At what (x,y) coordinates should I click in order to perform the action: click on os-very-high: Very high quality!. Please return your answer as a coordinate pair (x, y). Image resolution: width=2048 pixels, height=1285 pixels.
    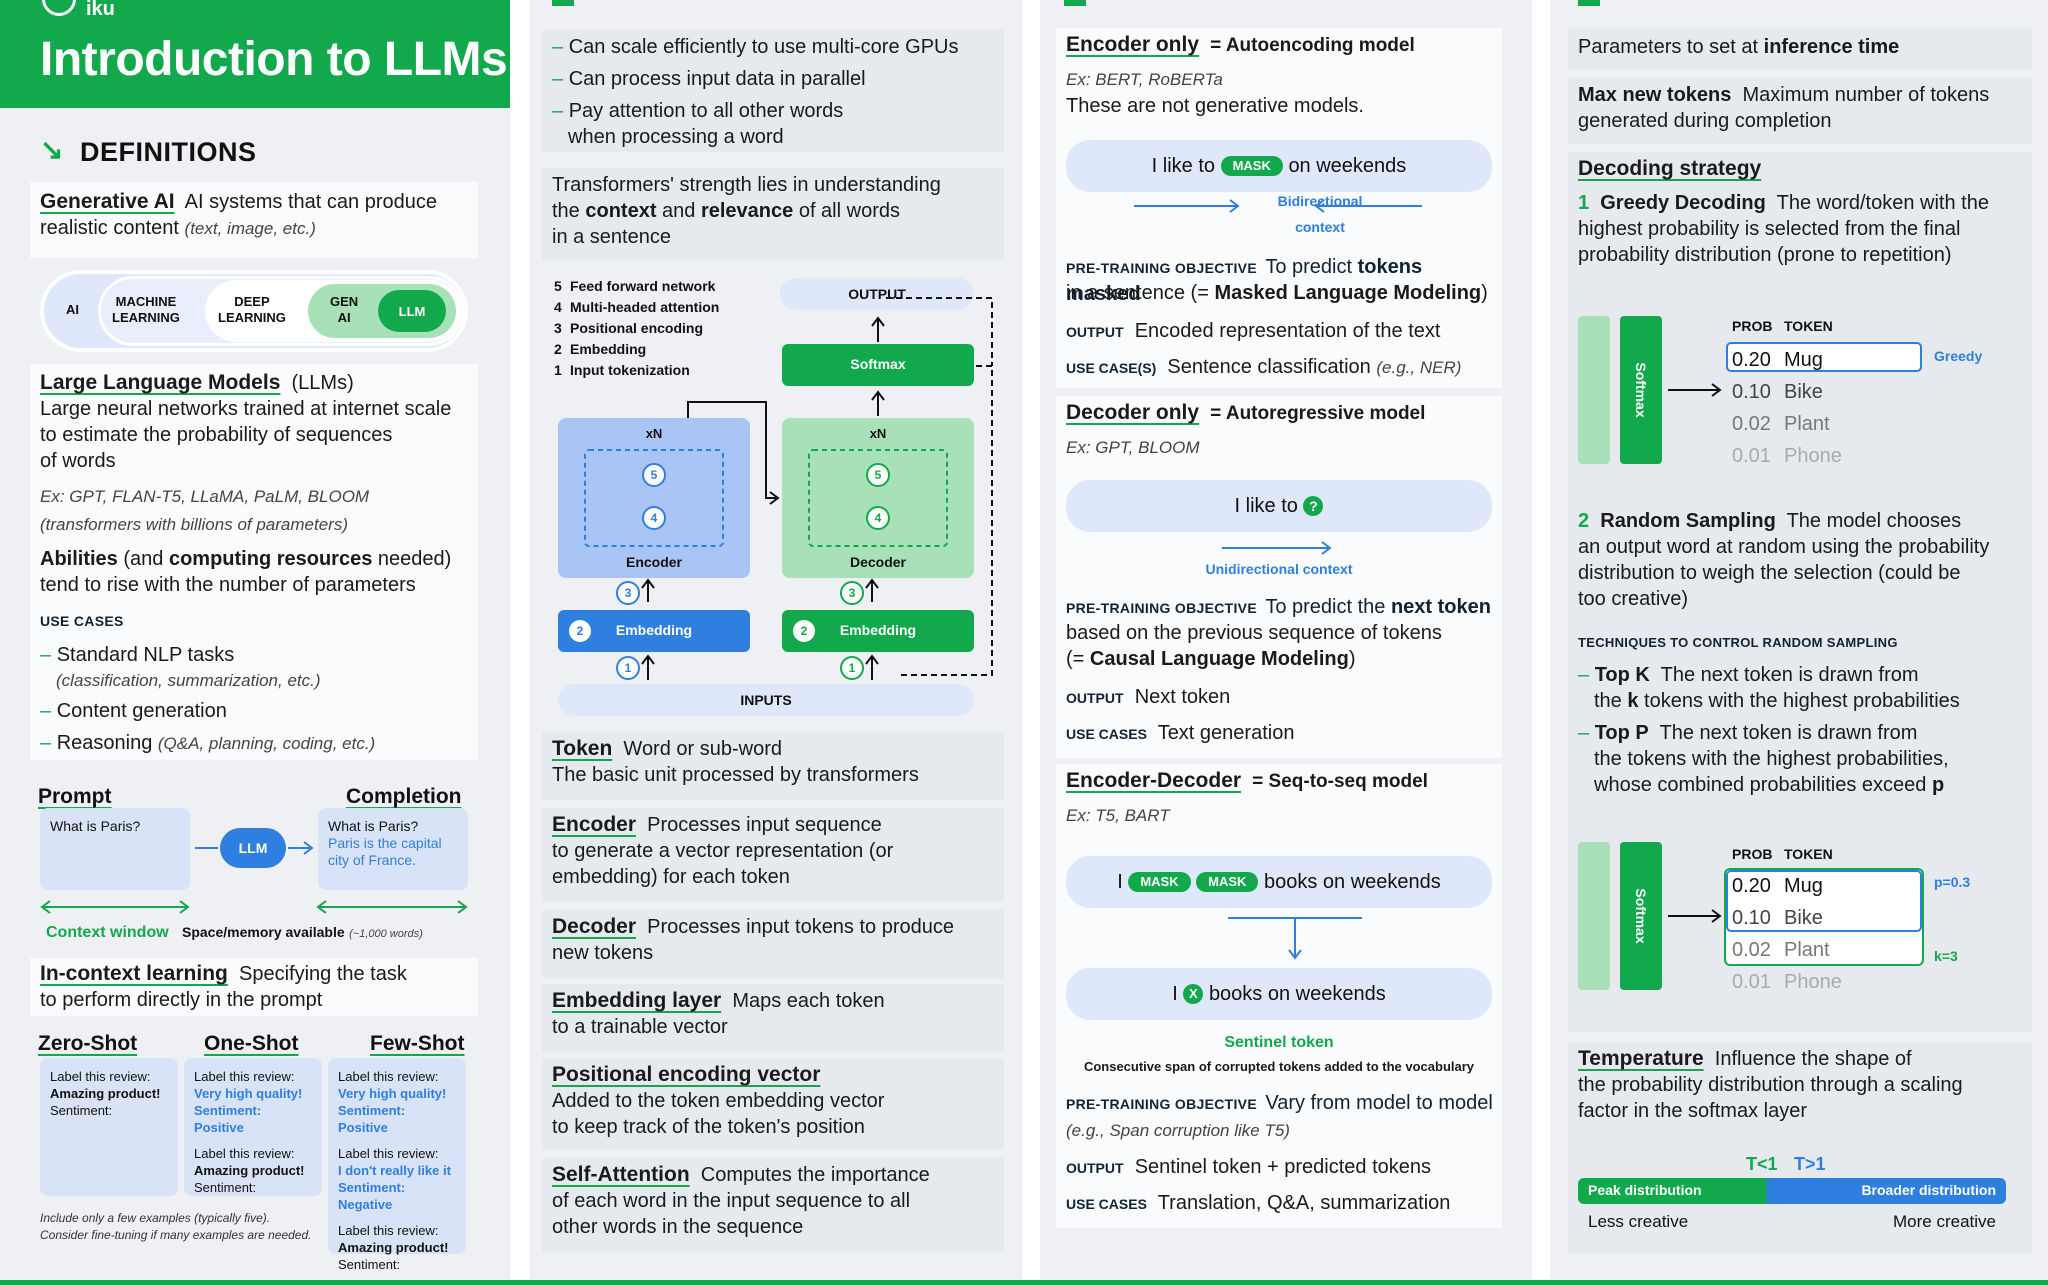
    Looking at the image, I should click on (248, 1093).